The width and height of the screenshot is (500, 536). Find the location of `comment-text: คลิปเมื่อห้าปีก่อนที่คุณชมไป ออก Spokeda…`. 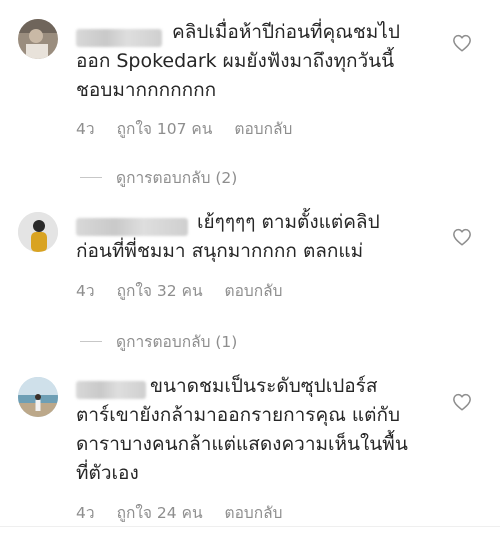

comment-text: คลิปเมื่อห้าปีก่อนที่คุณชมไป ออก Spokeda… is located at coordinates (238, 61).